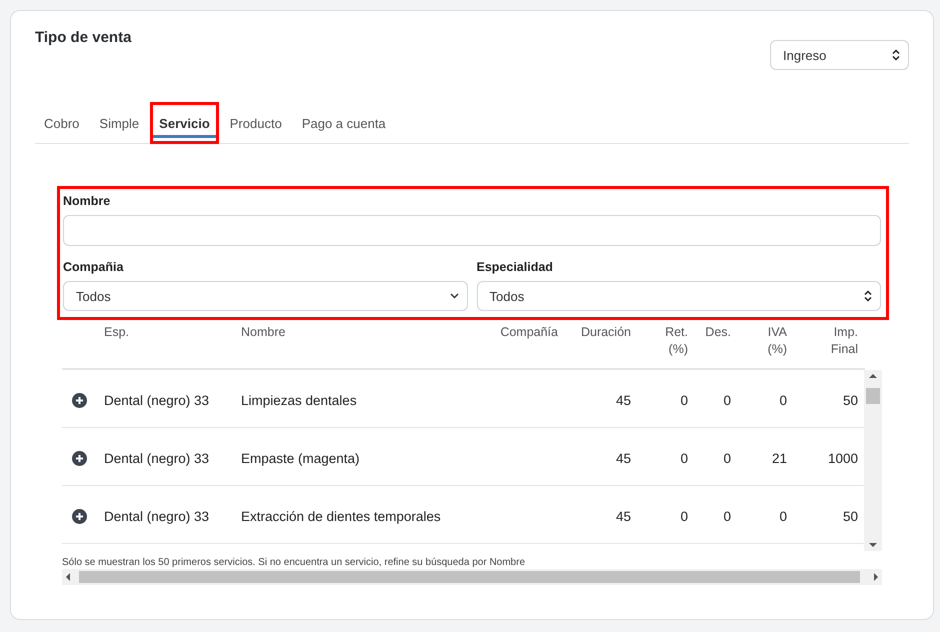 This screenshot has width=940, height=632. I want to click on specialty-select: Todos, so click(678, 296).